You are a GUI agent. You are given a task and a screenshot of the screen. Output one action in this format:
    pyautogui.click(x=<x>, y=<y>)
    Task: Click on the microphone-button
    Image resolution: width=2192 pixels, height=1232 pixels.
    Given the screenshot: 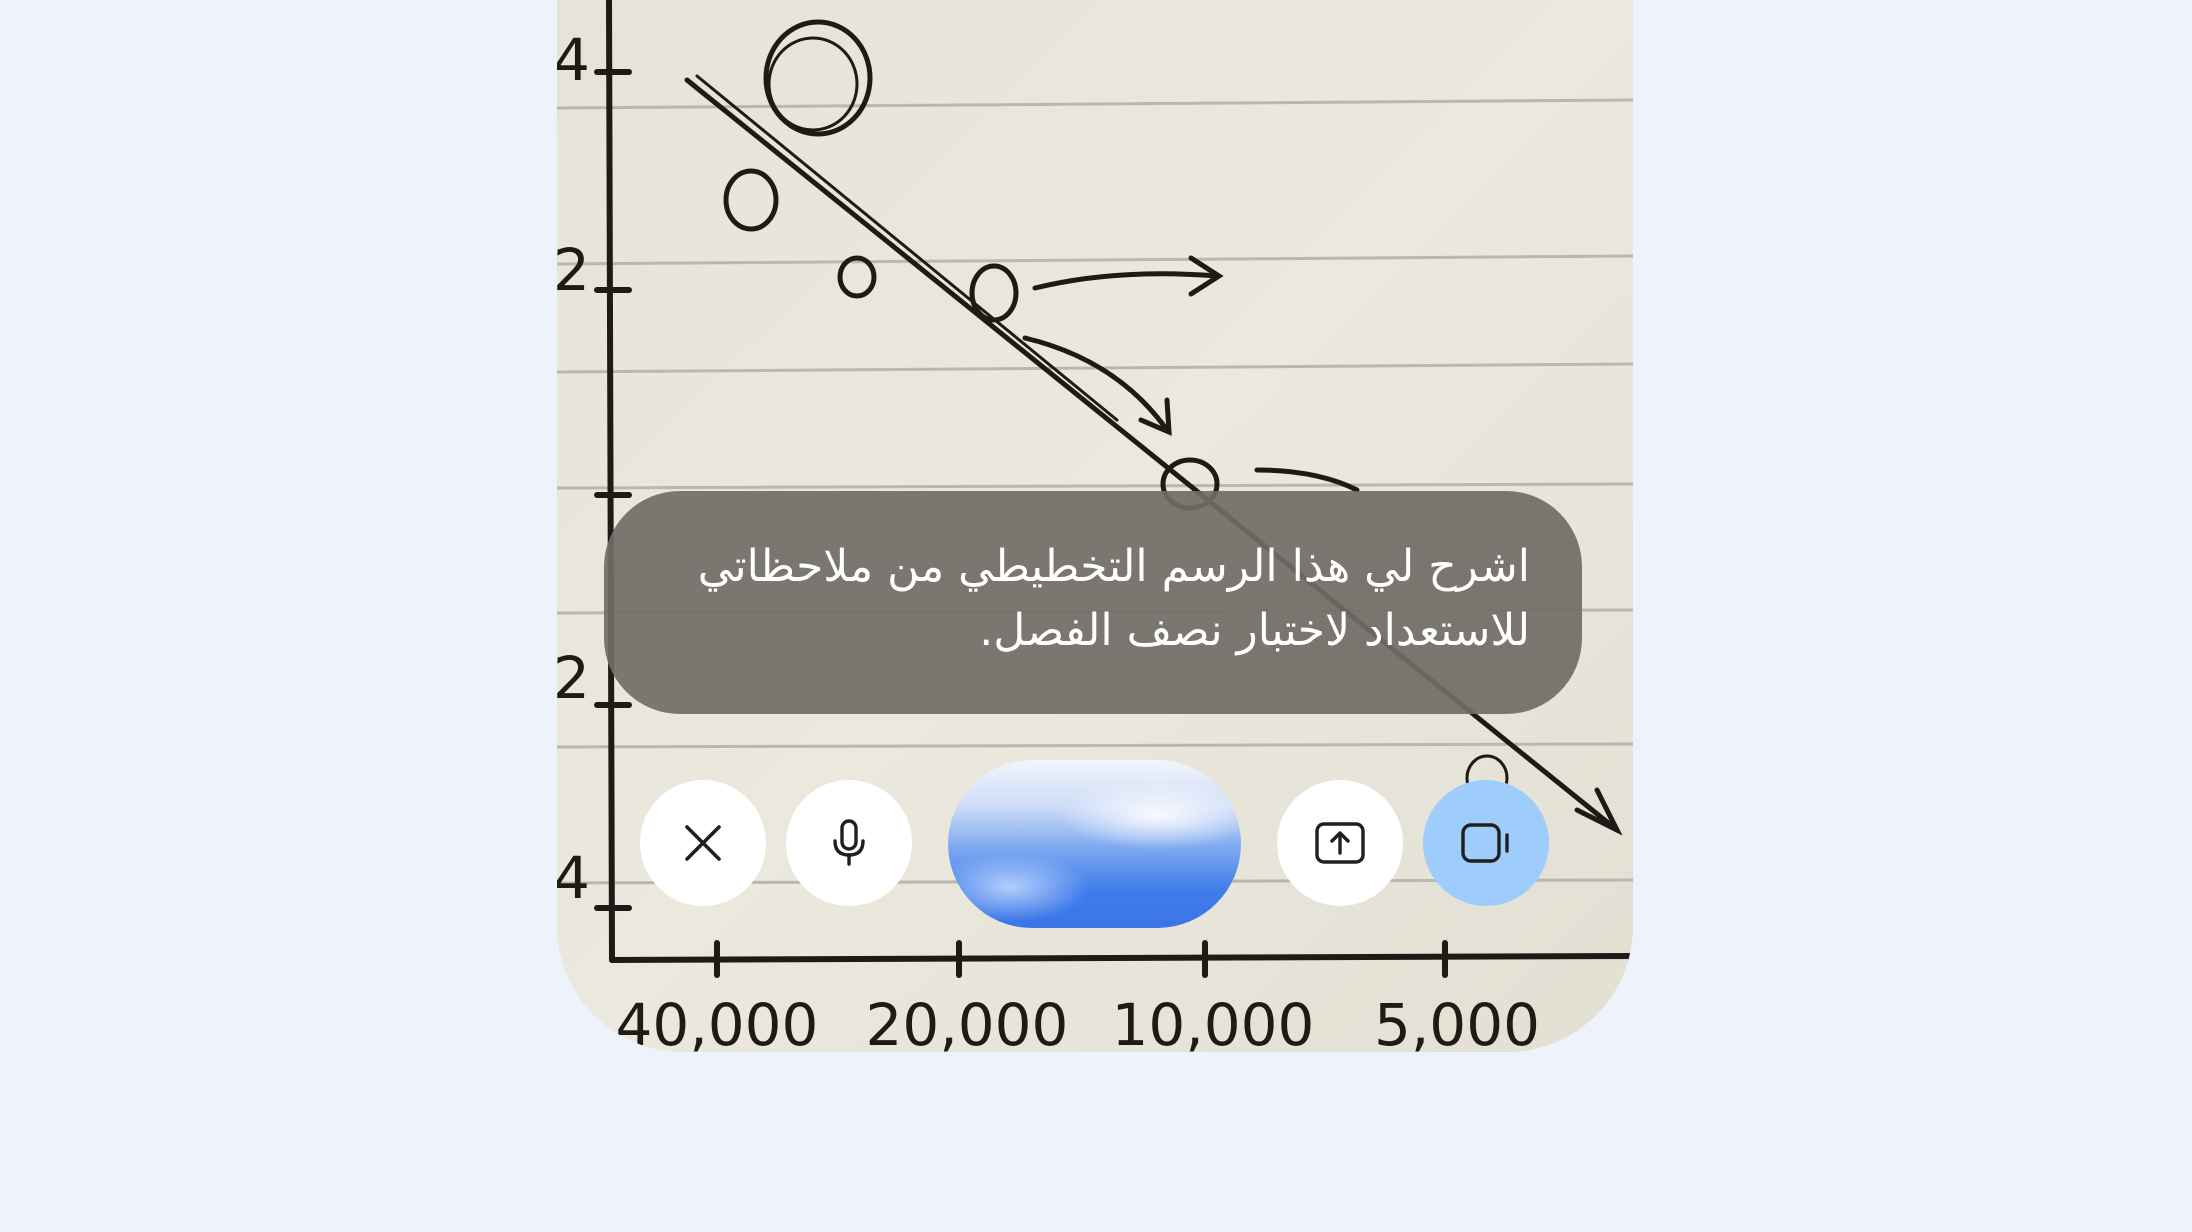 What is the action you would take?
    pyautogui.click(x=849, y=843)
    